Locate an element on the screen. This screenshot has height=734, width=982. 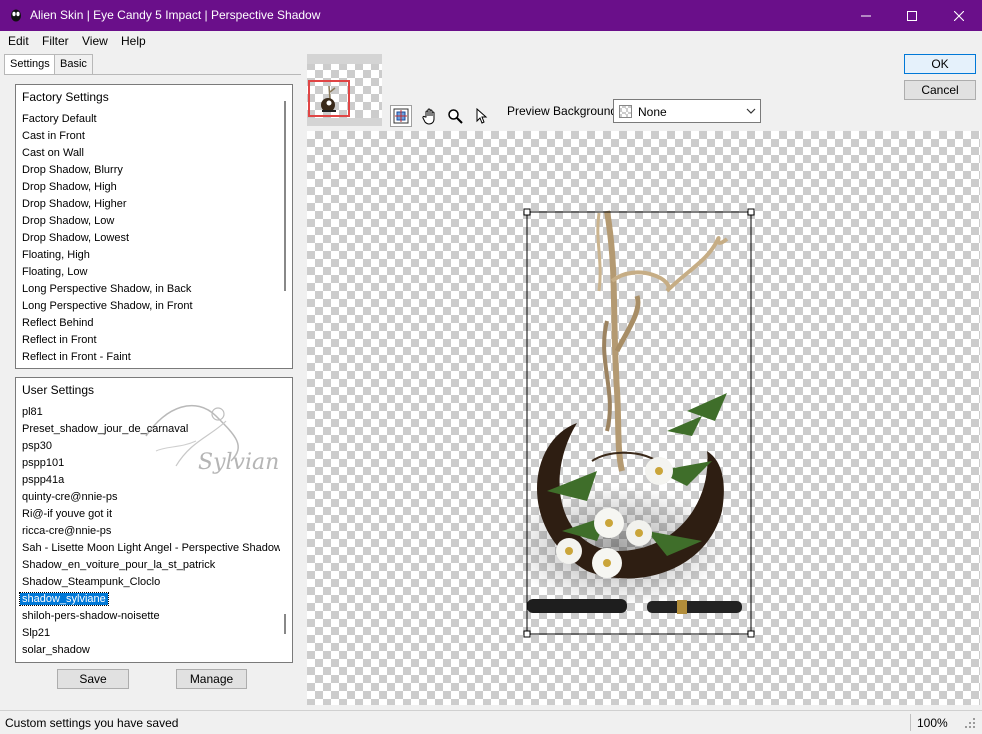
user-settings-header: User Settings is located at coordinates (58, 390).